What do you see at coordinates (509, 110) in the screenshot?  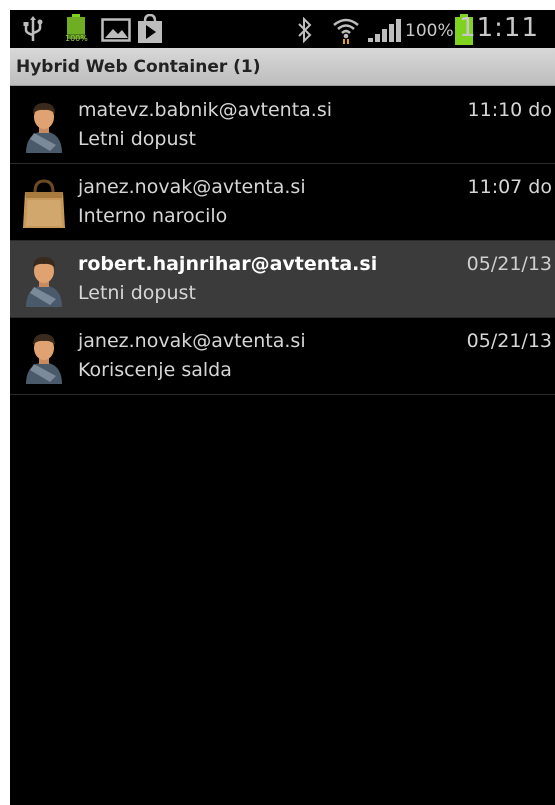 I see `message-time: 11:10 do` at bounding box center [509, 110].